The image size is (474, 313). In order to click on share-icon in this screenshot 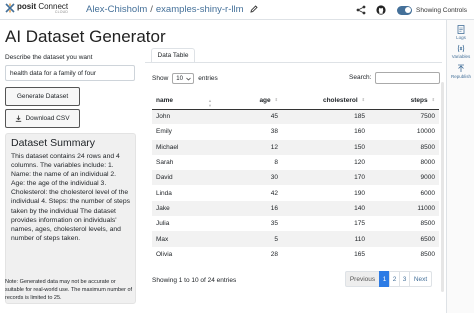, I will do `click(361, 10)`.